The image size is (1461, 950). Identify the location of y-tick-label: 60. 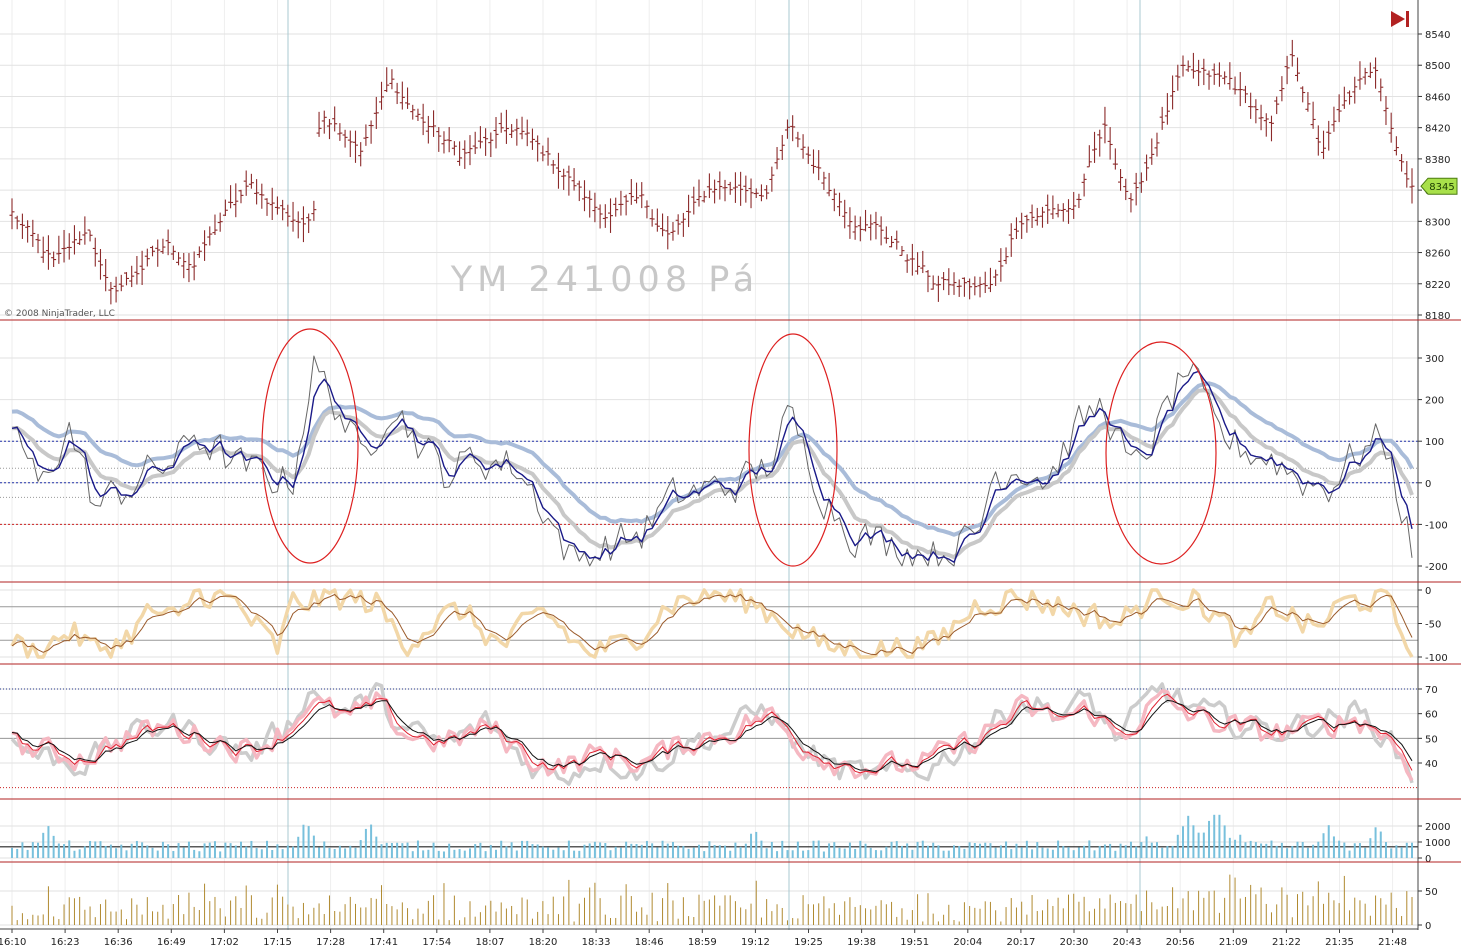
(1431, 715).